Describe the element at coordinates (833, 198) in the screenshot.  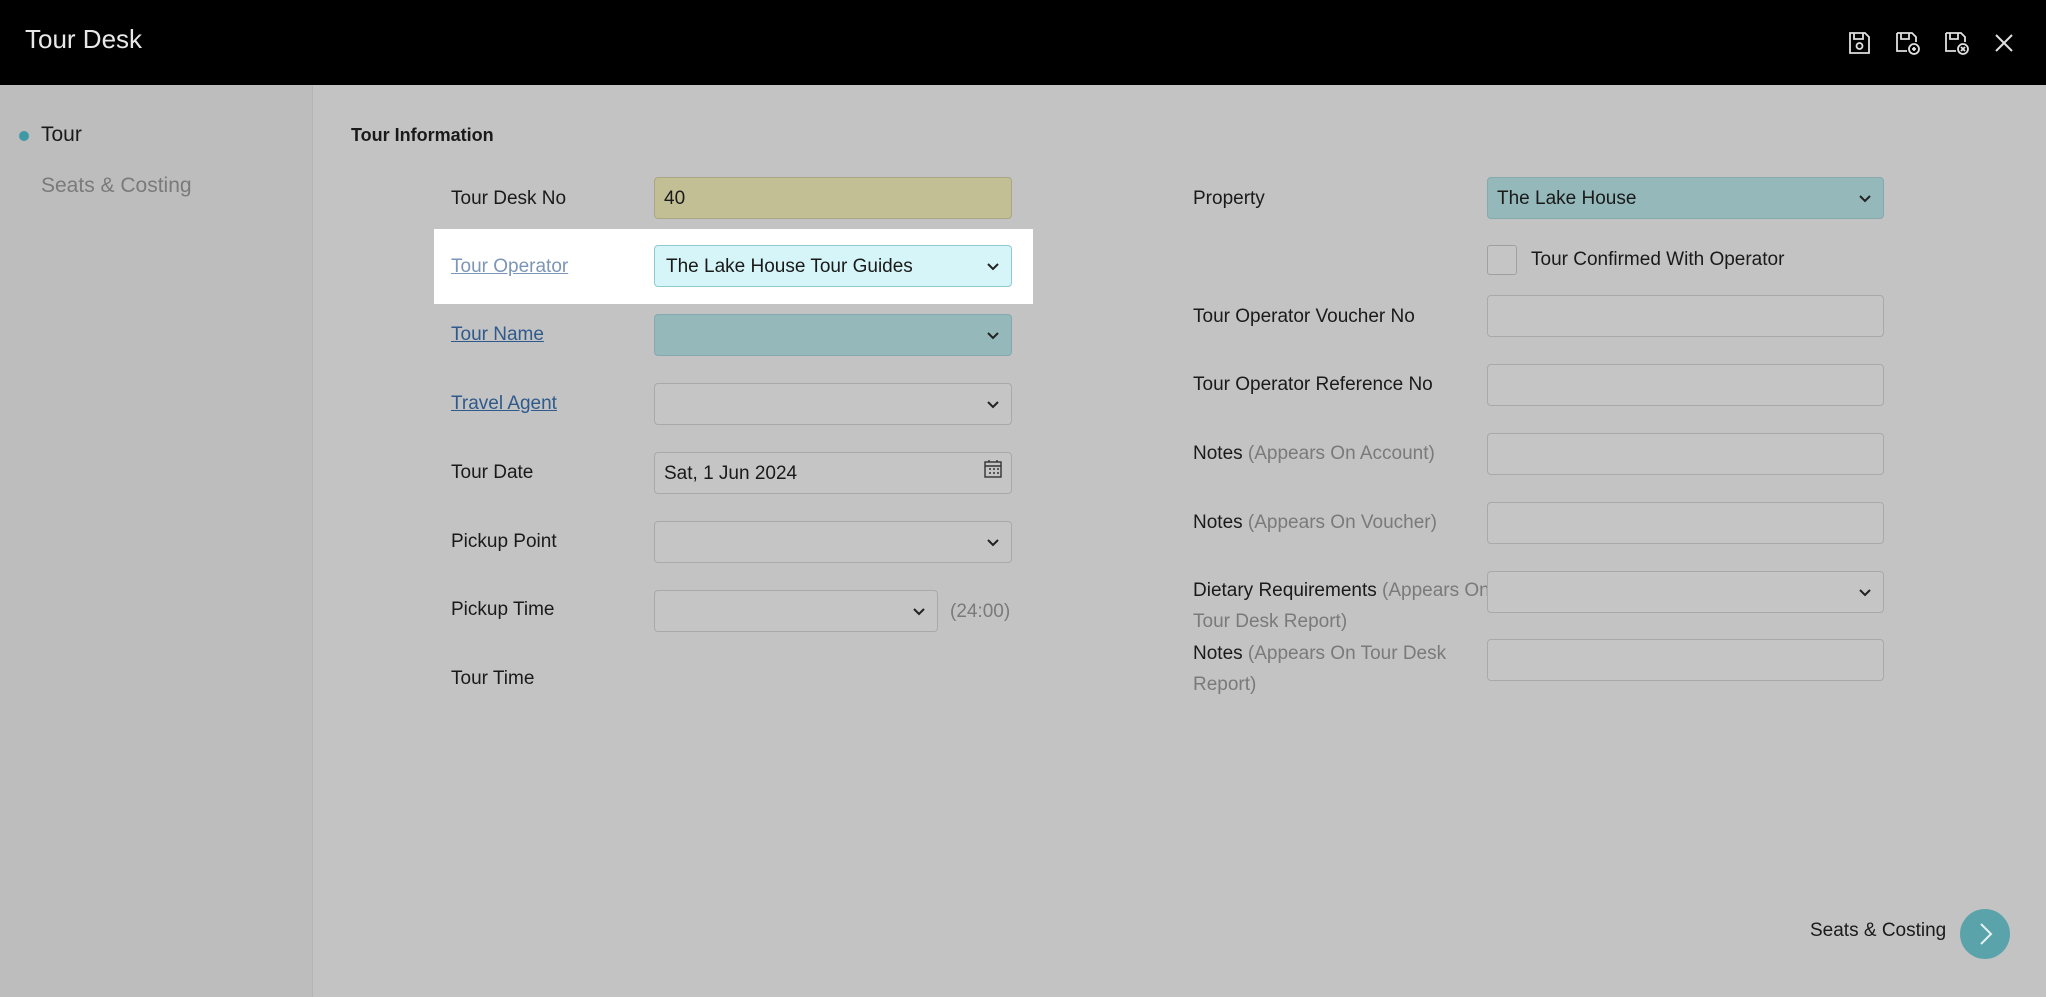
I see `tour-desk-no-field: 40` at that location.